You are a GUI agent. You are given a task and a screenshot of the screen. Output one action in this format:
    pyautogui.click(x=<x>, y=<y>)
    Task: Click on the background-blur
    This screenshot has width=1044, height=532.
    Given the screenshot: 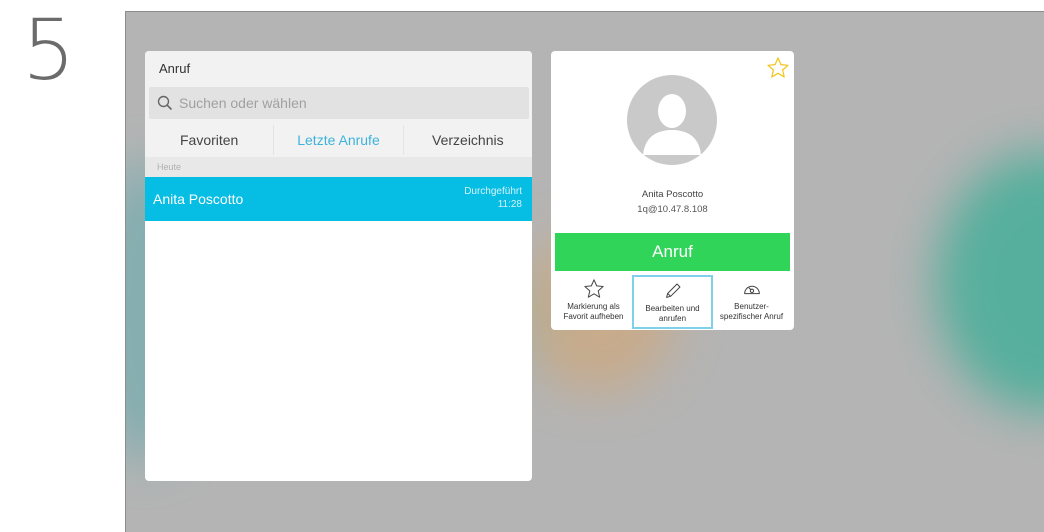 What is the action you would take?
    pyautogui.click(x=990, y=282)
    